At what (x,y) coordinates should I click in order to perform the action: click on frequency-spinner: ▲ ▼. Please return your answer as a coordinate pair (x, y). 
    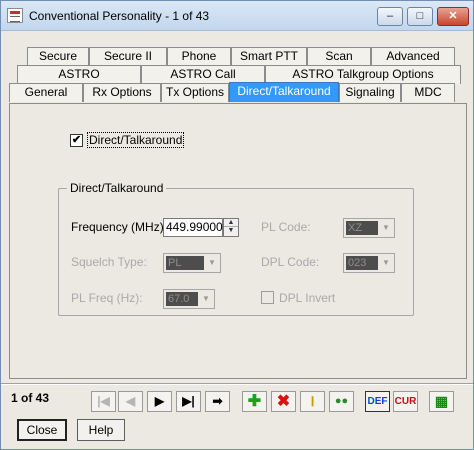
    Looking at the image, I should click on (231, 227).